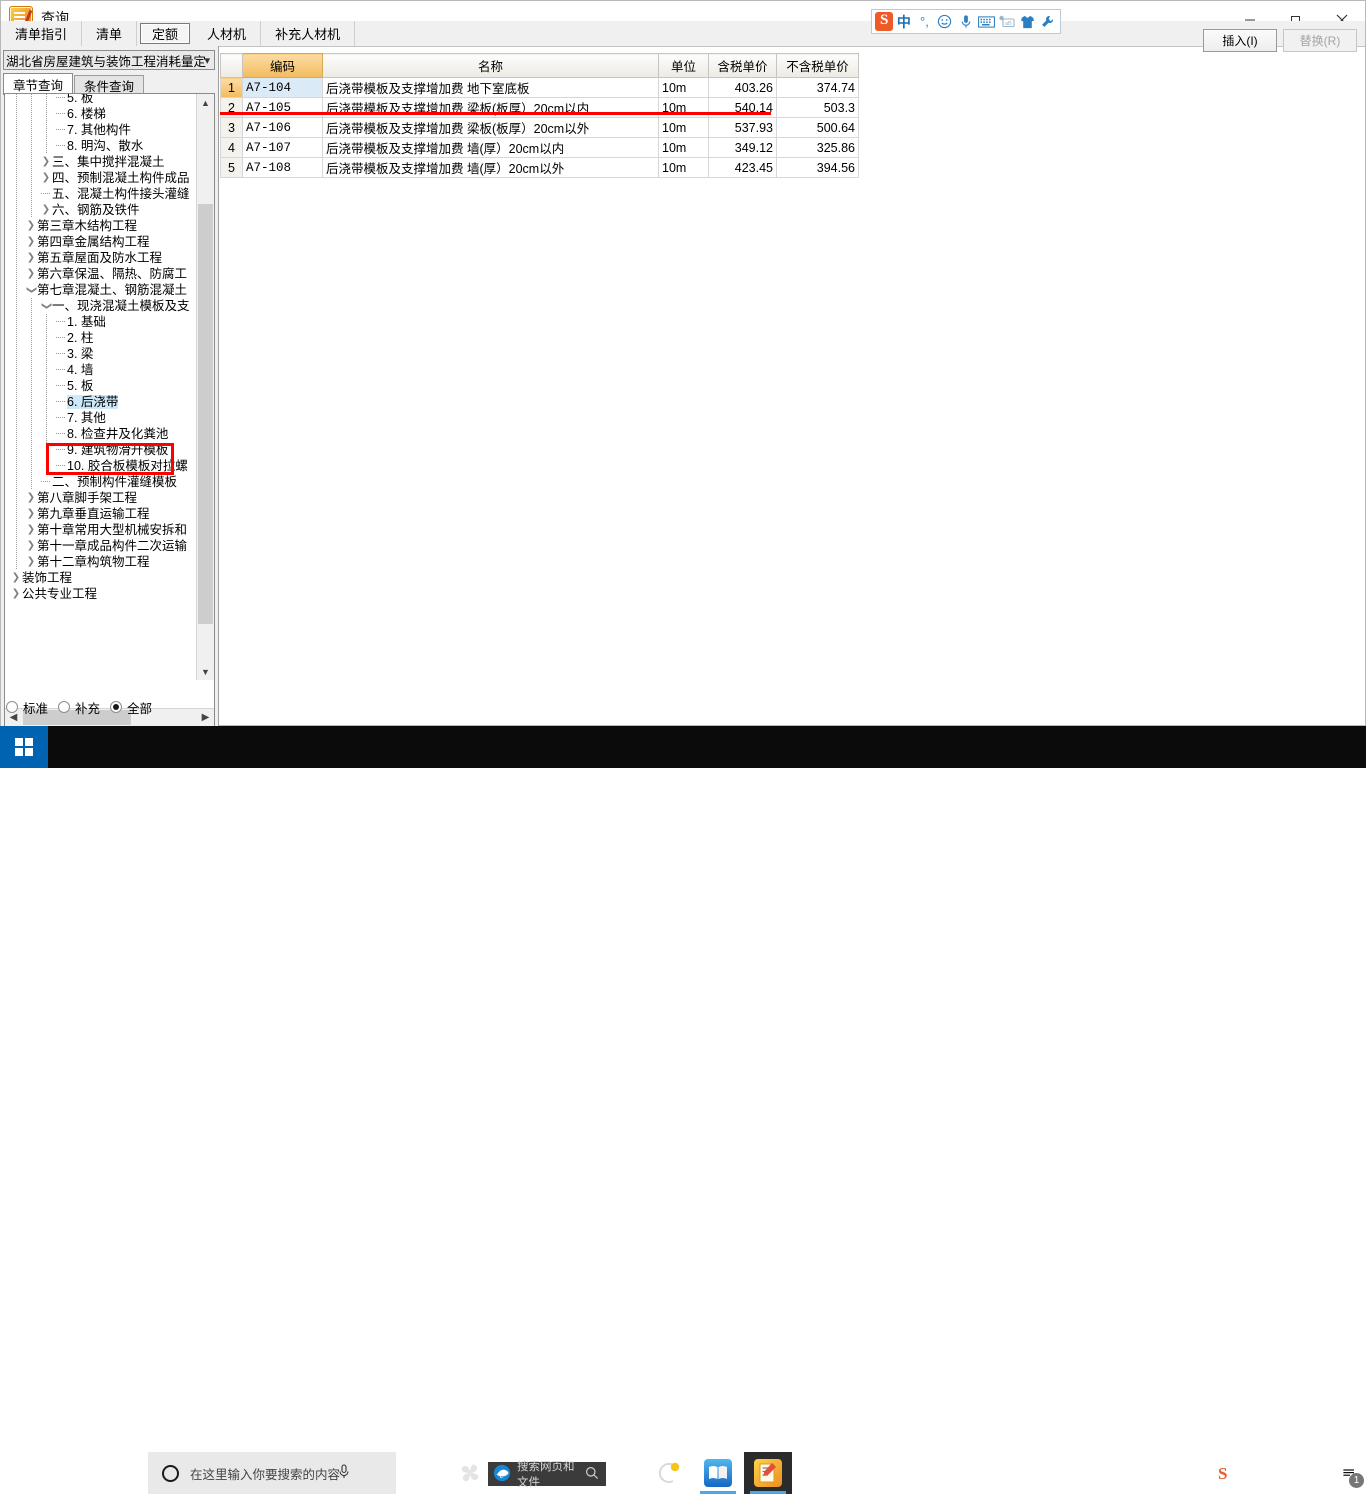 The height and width of the screenshot is (1494, 1366). What do you see at coordinates (547, 1475) in the screenshot?
I see `ie-search-bar: e 搜索网页和文件` at bounding box center [547, 1475].